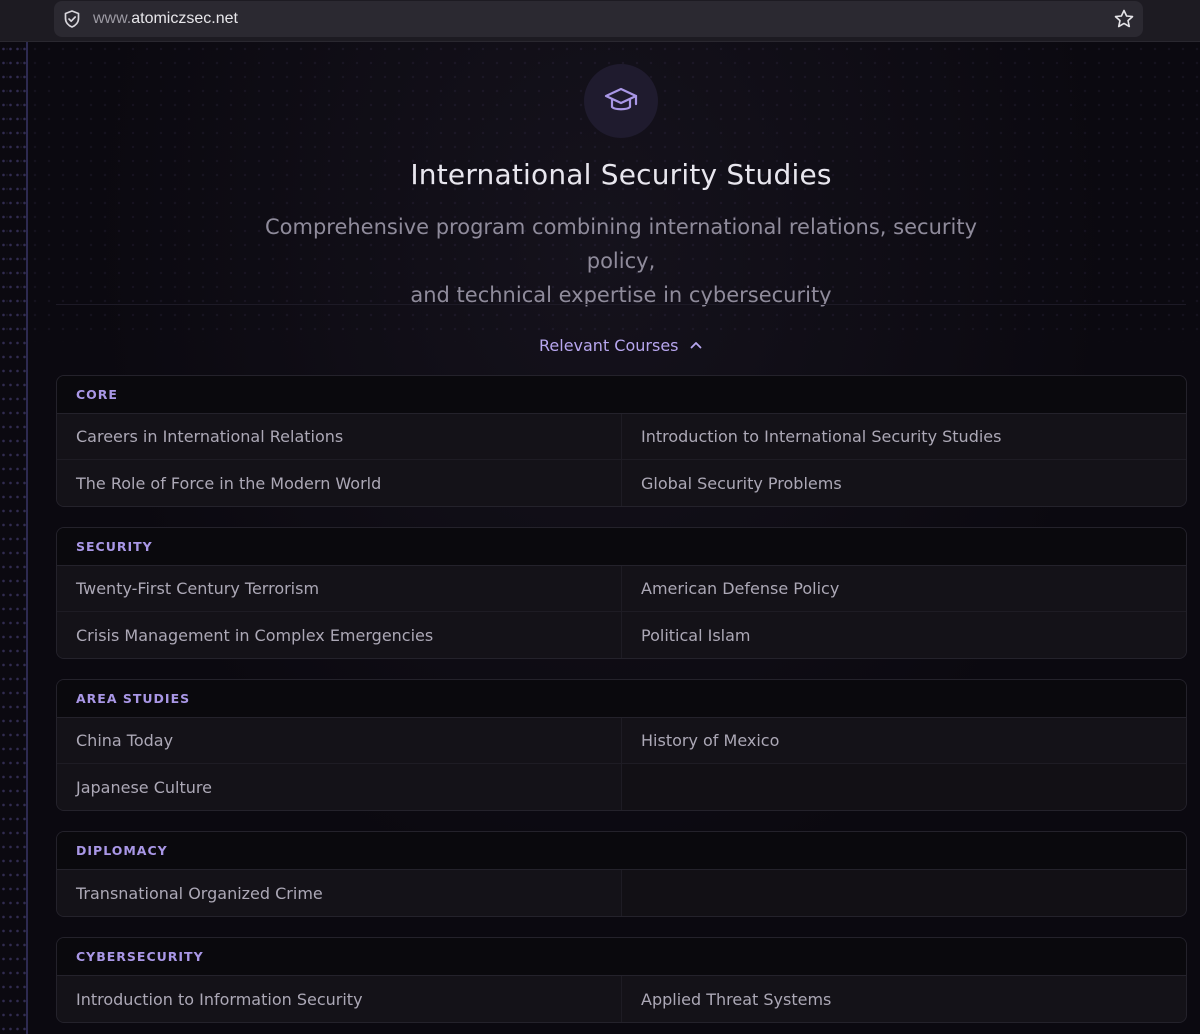 Image resolution: width=1200 pixels, height=1034 pixels. What do you see at coordinates (904, 999) in the screenshot?
I see `course-item: Applied Threat Systems` at bounding box center [904, 999].